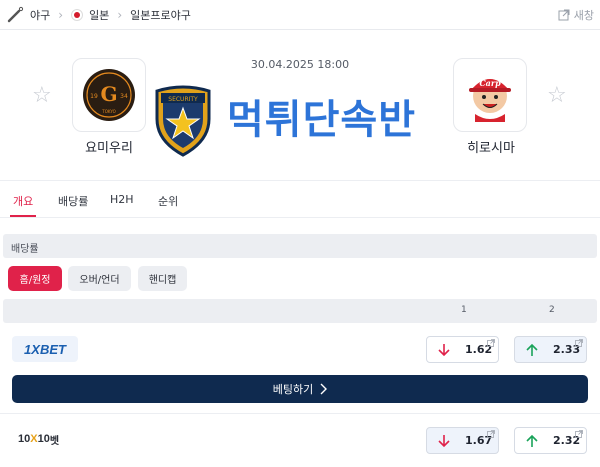 This screenshot has width=600, height=467. What do you see at coordinates (462, 349) in the screenshot?
I see `odd-button-home: 1.62` at bounding box center [462, 349].